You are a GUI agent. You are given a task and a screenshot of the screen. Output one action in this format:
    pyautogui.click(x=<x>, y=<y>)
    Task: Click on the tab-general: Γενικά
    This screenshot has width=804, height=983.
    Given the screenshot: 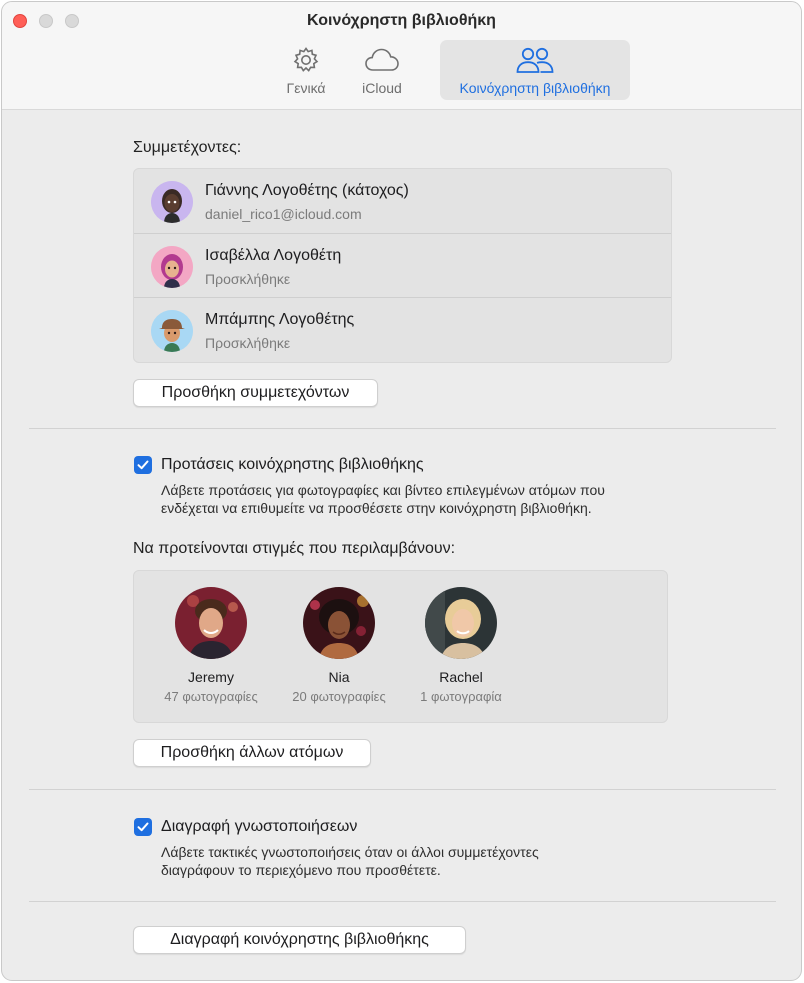 What is the action you would take?
    pyautogui.click(x=306, y=70)
    